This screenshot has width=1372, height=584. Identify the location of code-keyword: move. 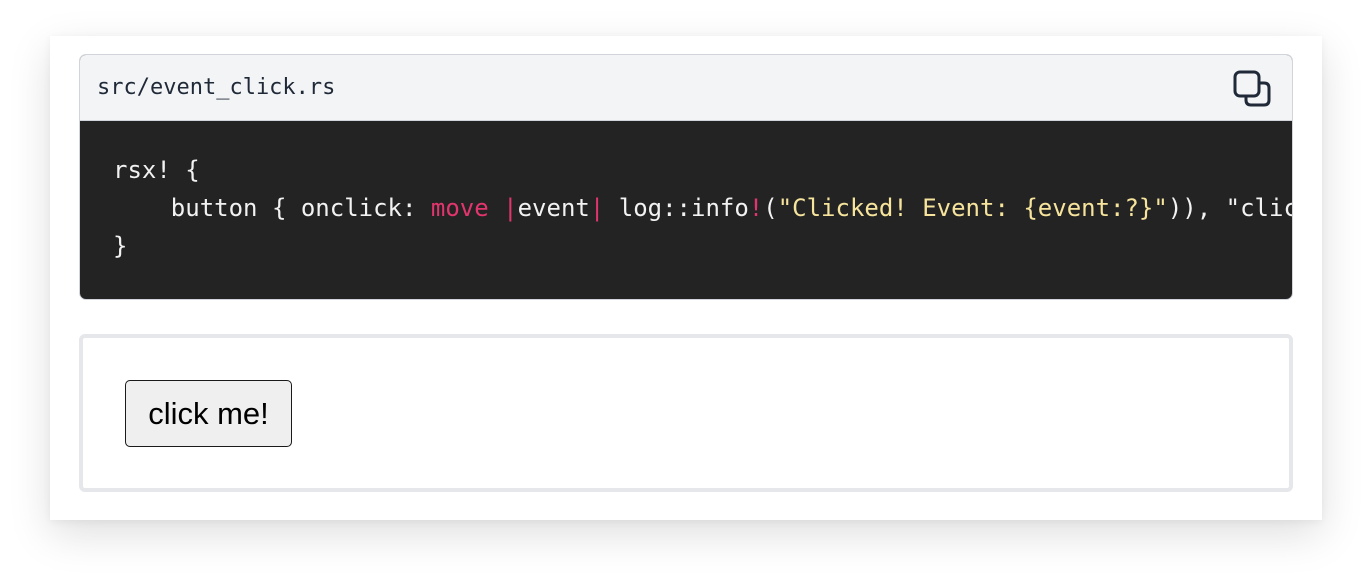
(459, 208).